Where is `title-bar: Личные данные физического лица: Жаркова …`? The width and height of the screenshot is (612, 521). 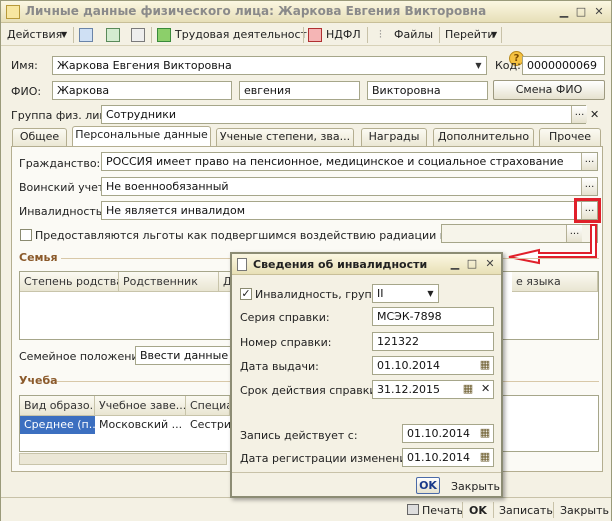 title-bar: Личные данные физического лица: Жаркова … is located at coordinates (306, 12).